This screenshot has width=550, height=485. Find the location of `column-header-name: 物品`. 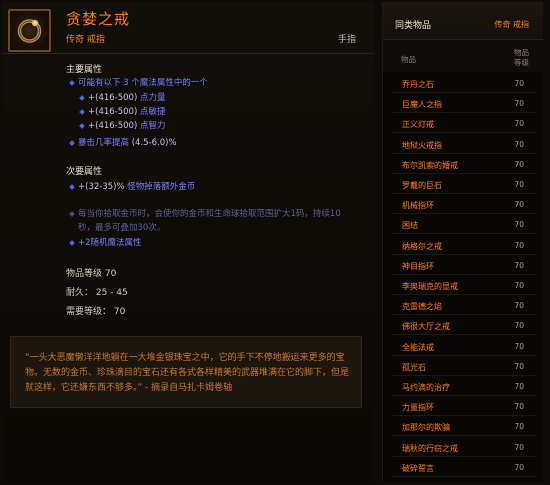

column-header-name: 物品 is located at coordinates (408, 59).